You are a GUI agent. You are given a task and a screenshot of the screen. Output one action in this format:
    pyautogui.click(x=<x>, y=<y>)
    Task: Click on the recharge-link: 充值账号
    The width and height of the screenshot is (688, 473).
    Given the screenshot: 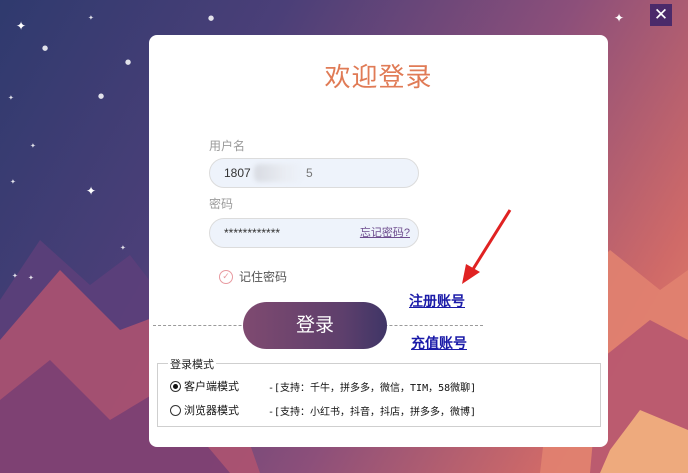 What is the action you would take?
    pyautogui.click(x=439, y=343)
    